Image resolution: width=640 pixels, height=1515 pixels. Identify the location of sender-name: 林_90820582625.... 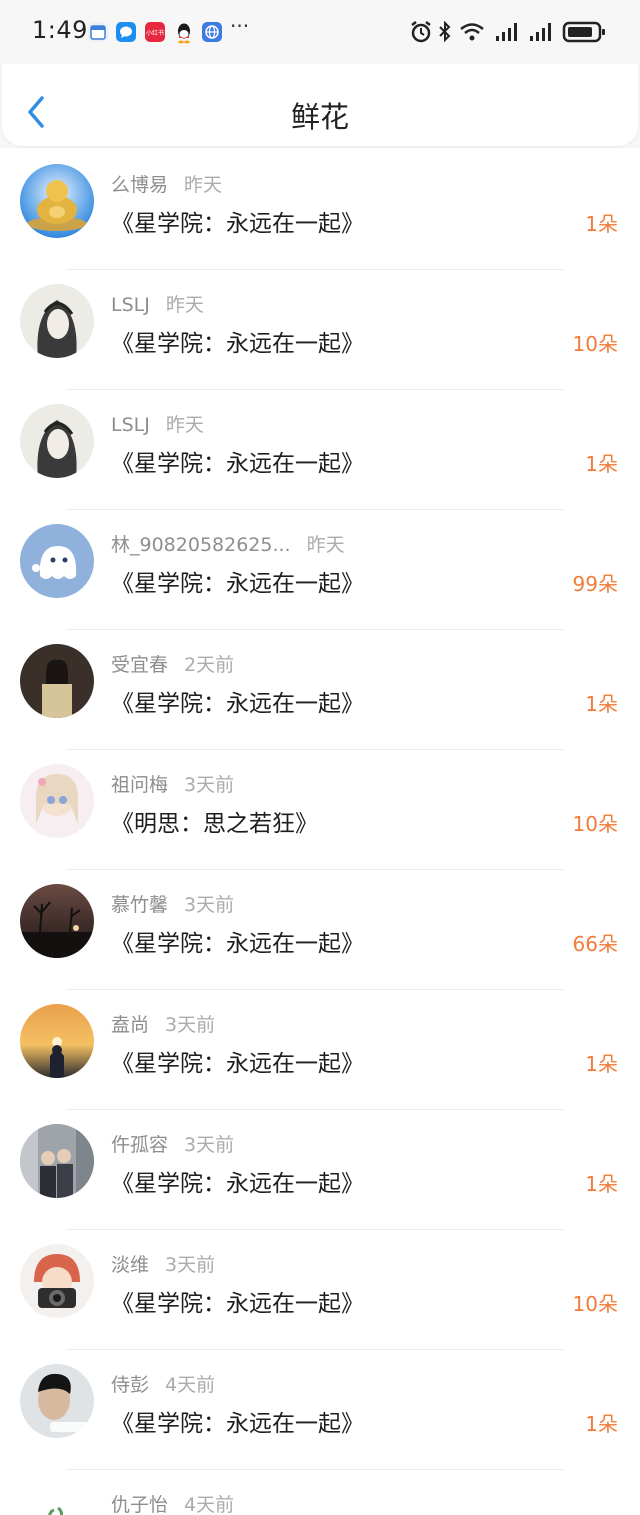
(201, 545).